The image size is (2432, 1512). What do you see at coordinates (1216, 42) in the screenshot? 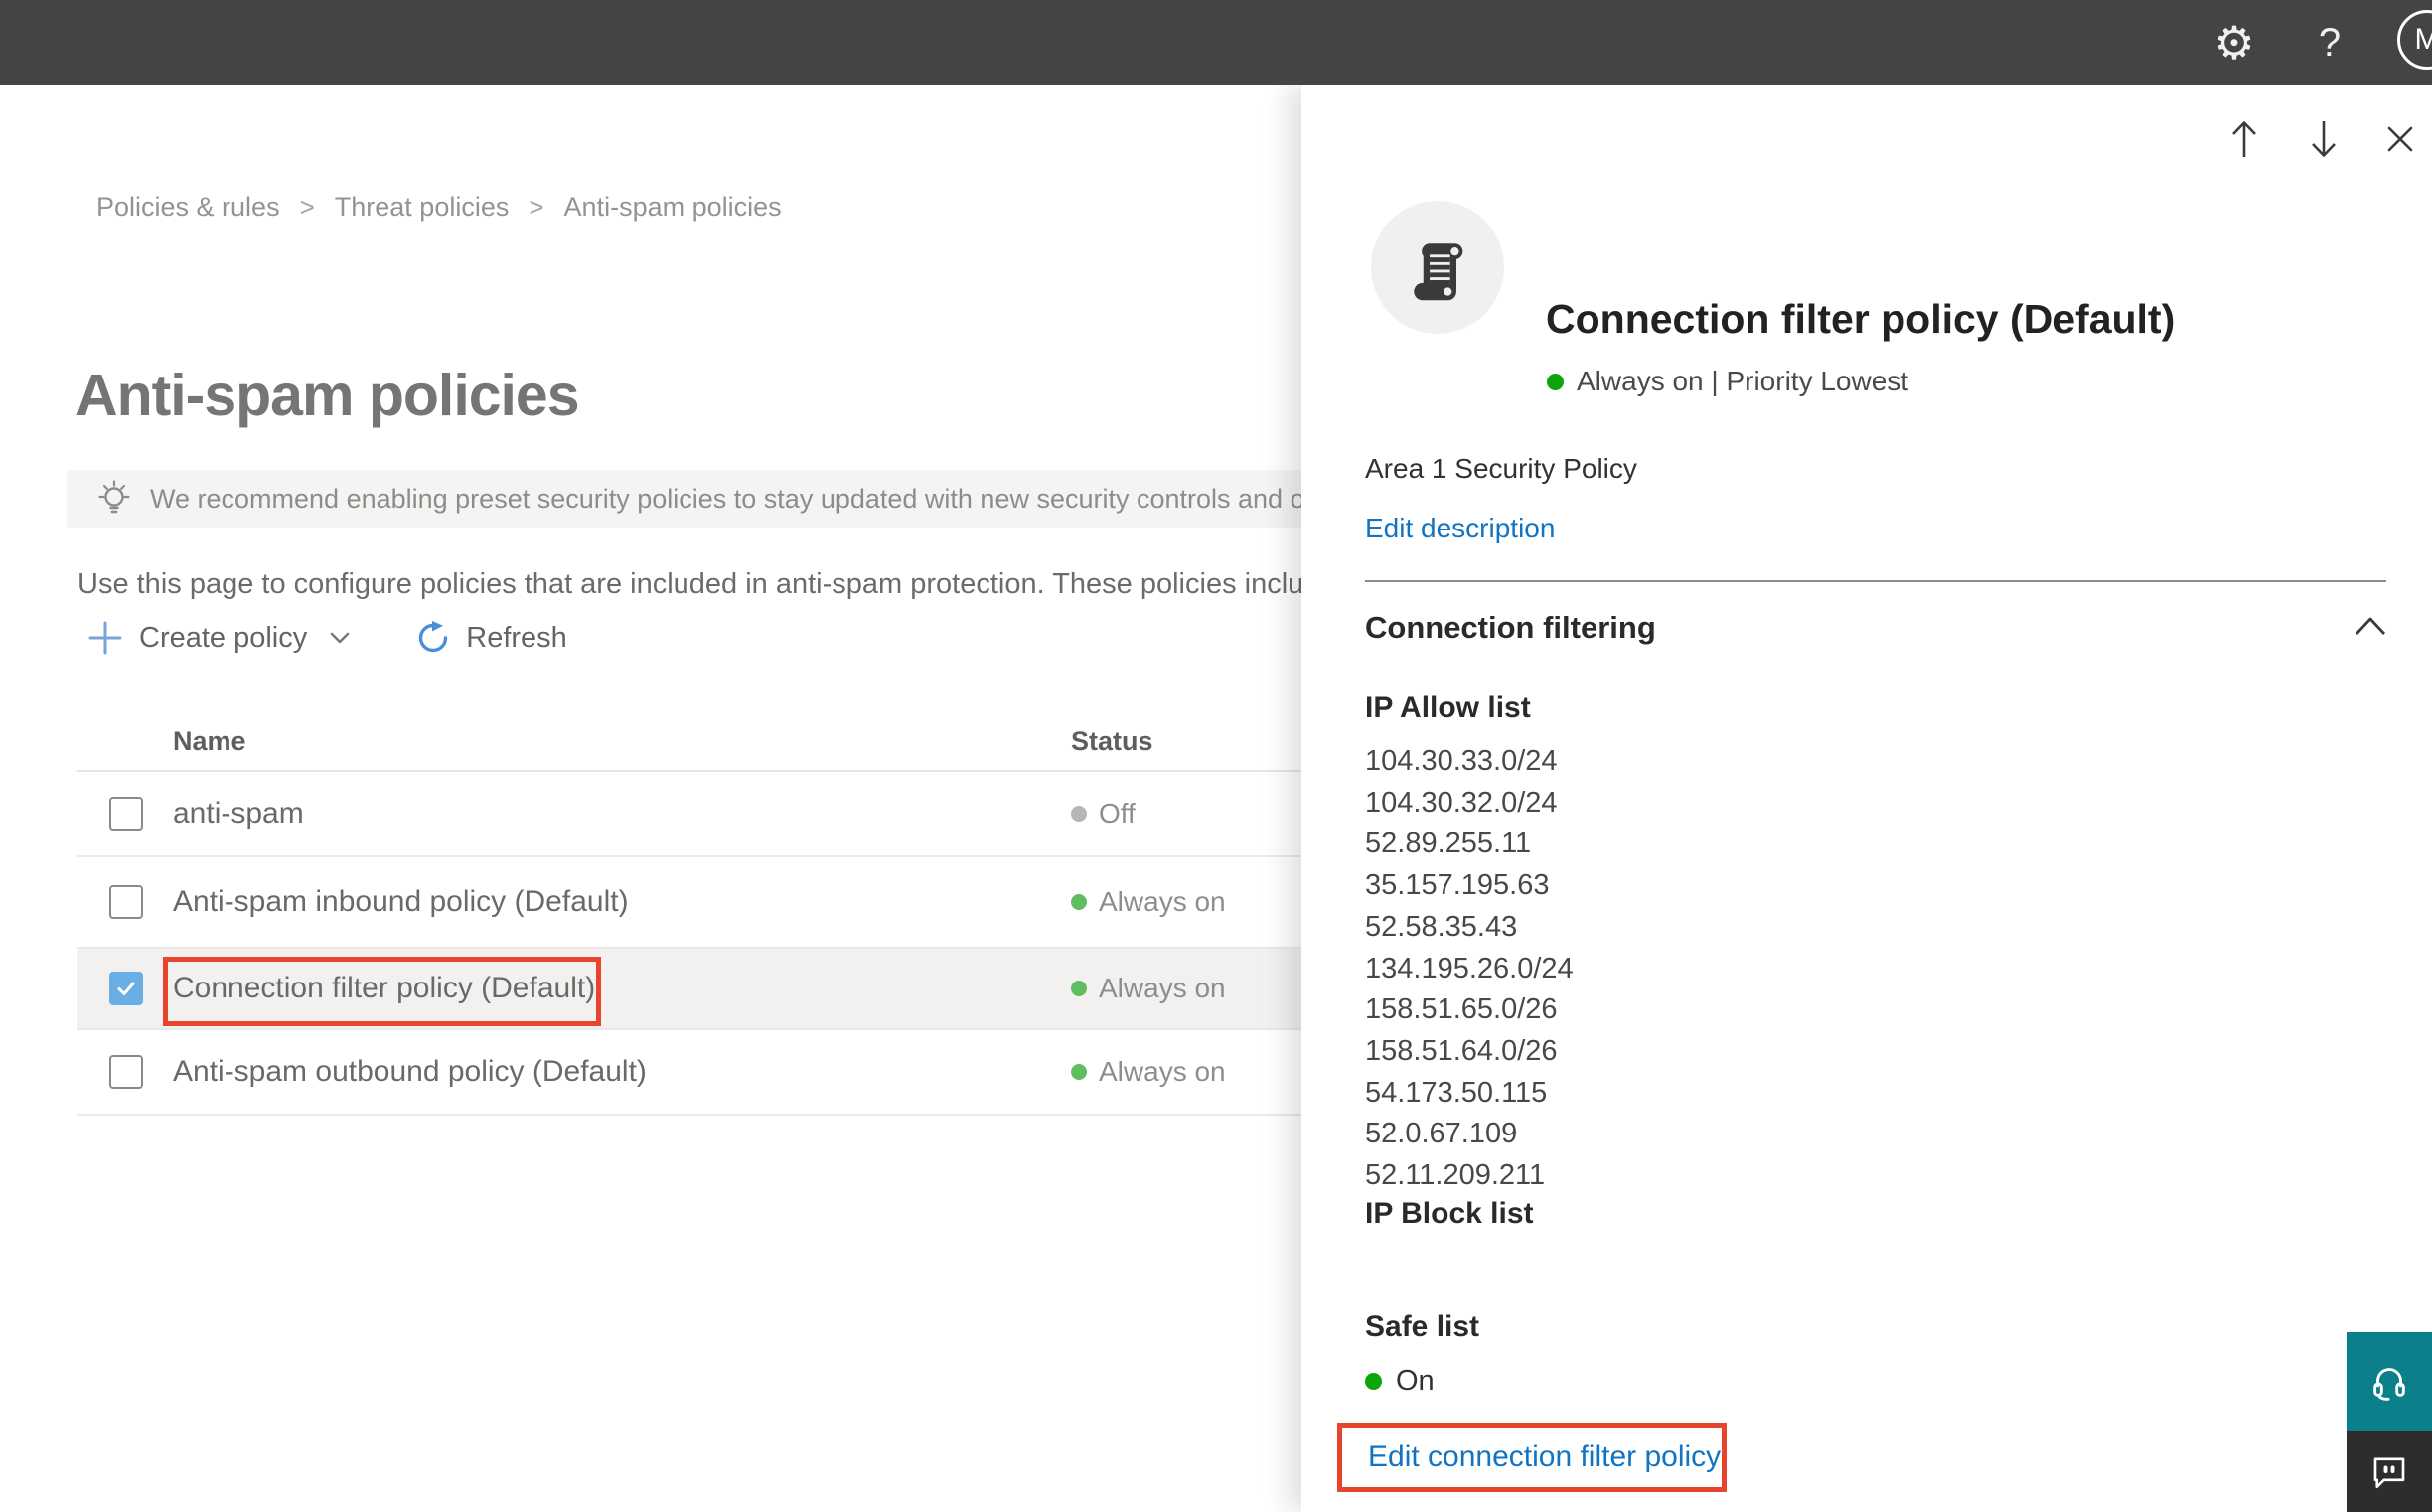
I see `top-bar: ⚙ ? M` at bounding box center [1216, 42].